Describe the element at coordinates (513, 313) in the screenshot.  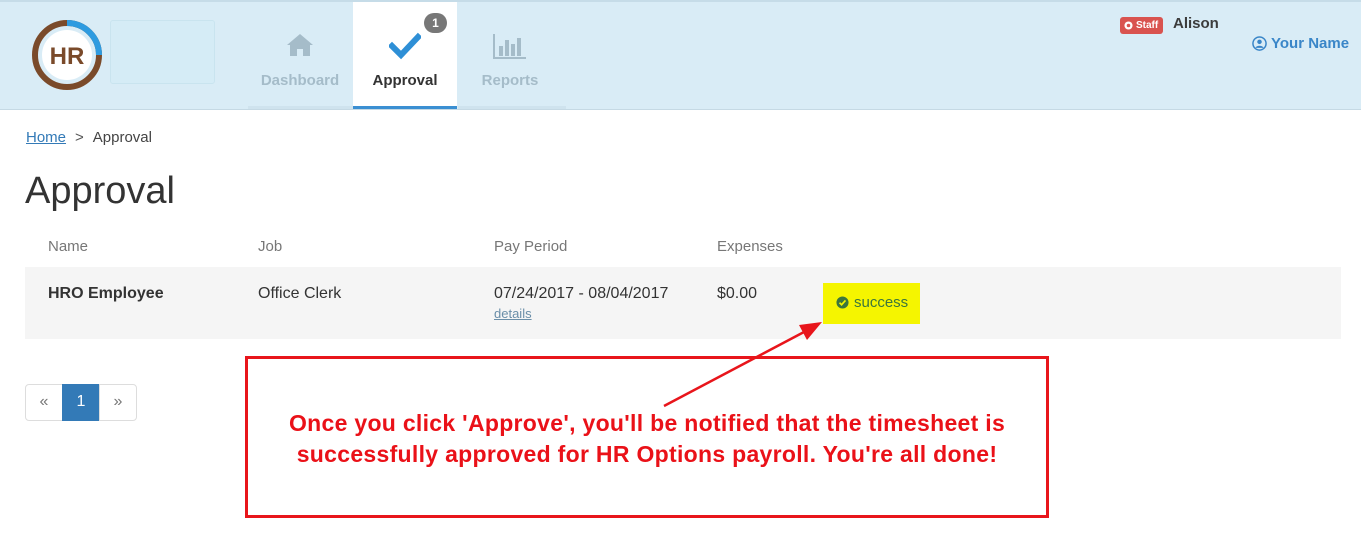
I see `details-link: details` at that location.